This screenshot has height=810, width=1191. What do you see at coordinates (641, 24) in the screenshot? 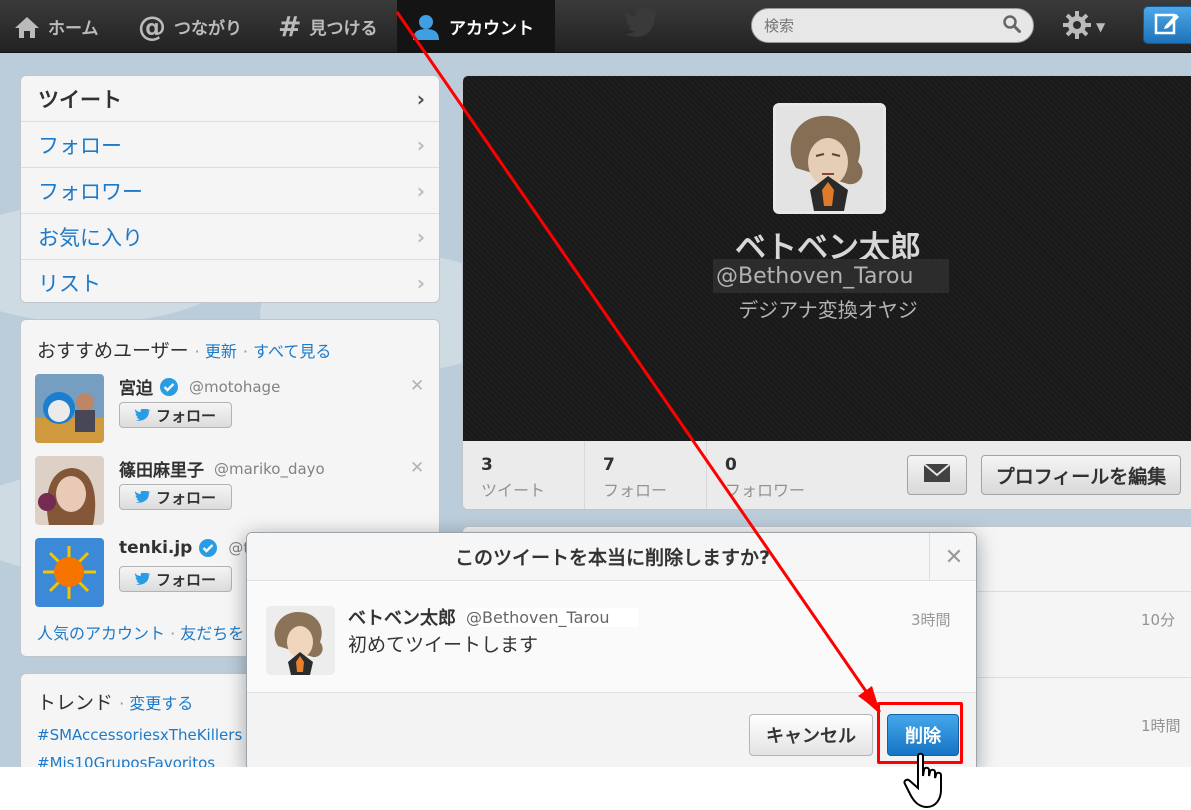
I see `twitter-bird-logo-icon` at bounding box center [641, 24].